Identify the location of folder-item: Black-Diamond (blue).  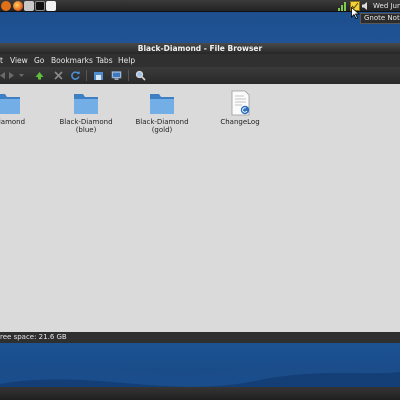
(86, 112).